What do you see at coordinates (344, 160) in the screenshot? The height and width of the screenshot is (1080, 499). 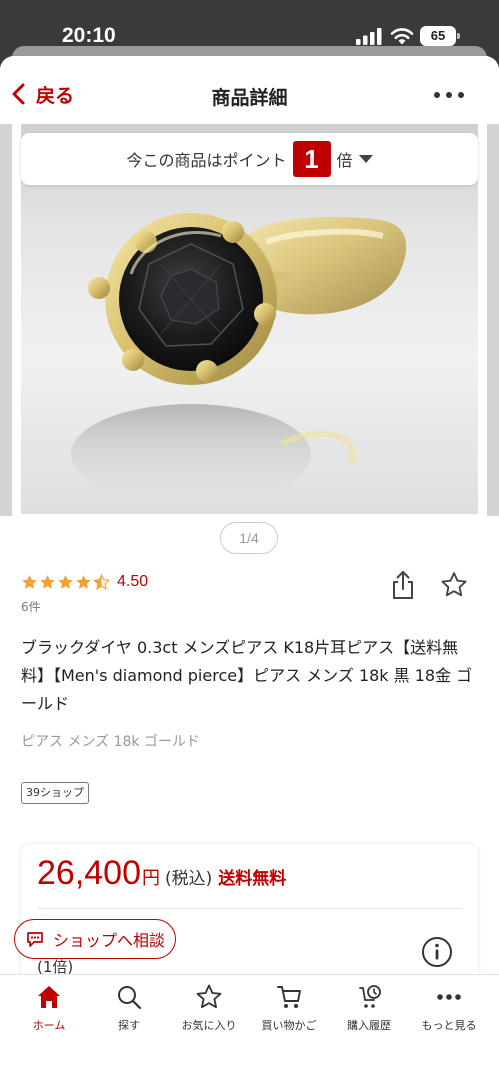 I see `points-banner-suffix: 倍` at bounding box center [344, 160].